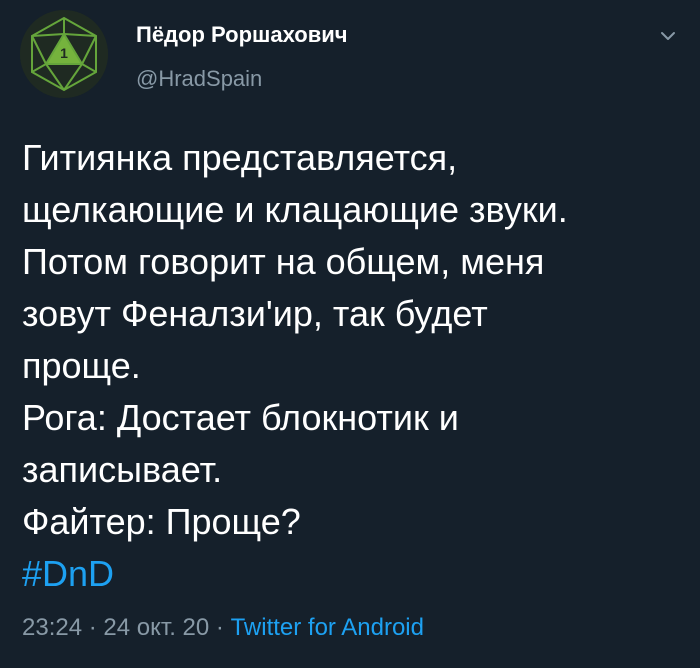 The image size is (700, 668). Describe the element at coordinates (81, 365) in the screenshot. I see `tweet-line: проще.` at that location.